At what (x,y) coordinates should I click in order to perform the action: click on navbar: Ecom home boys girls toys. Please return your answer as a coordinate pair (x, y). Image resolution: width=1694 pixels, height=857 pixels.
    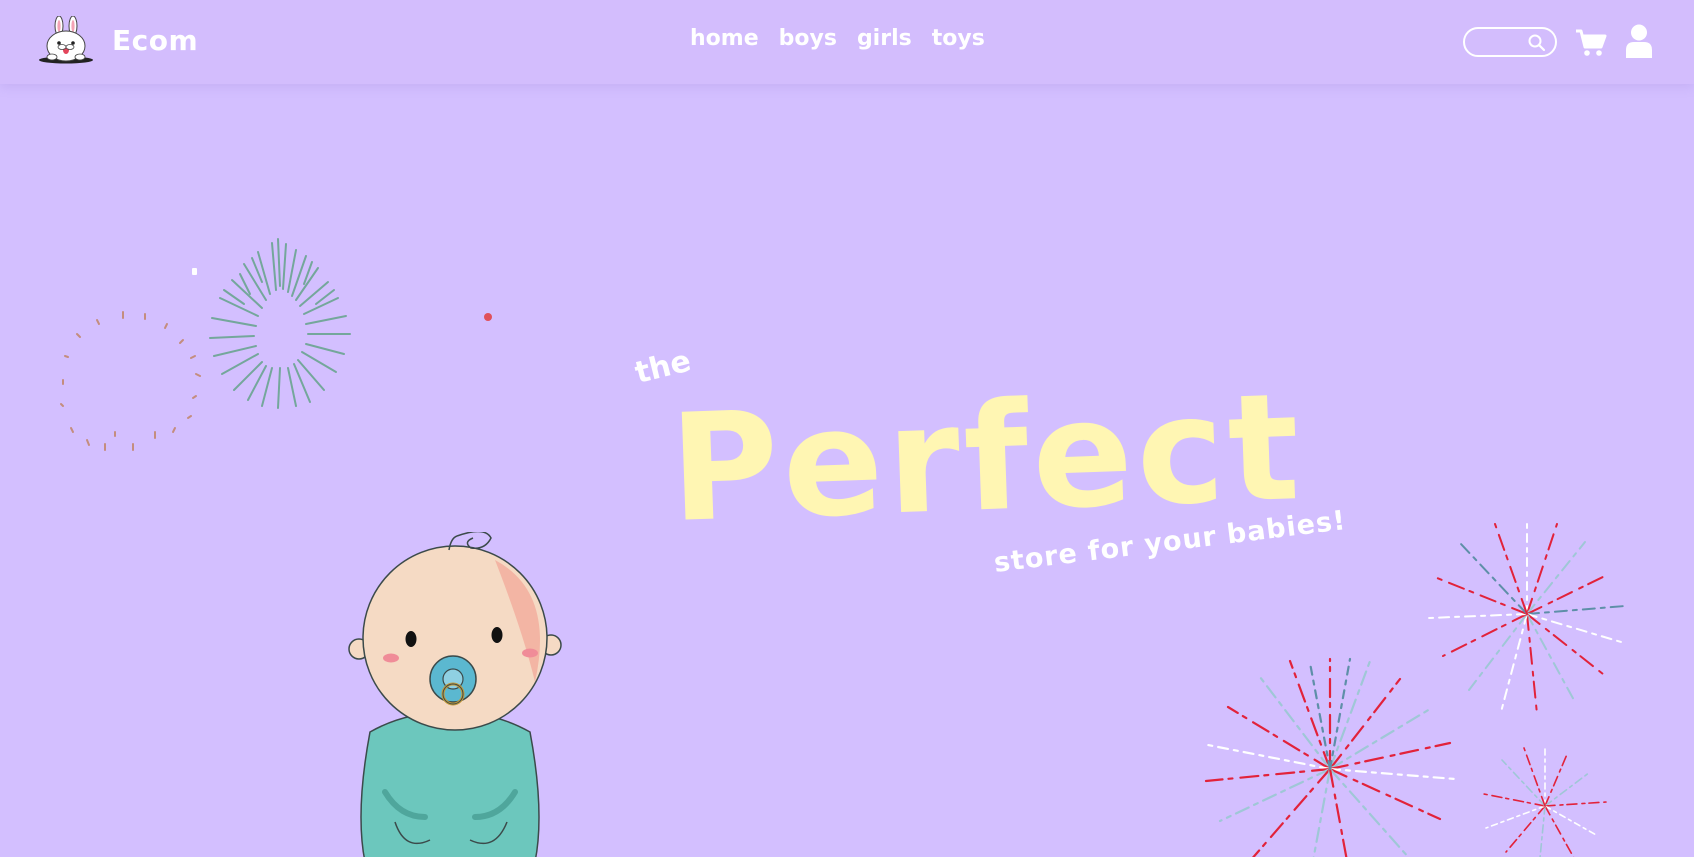
    Looking at the image, I should click on (847, 42).